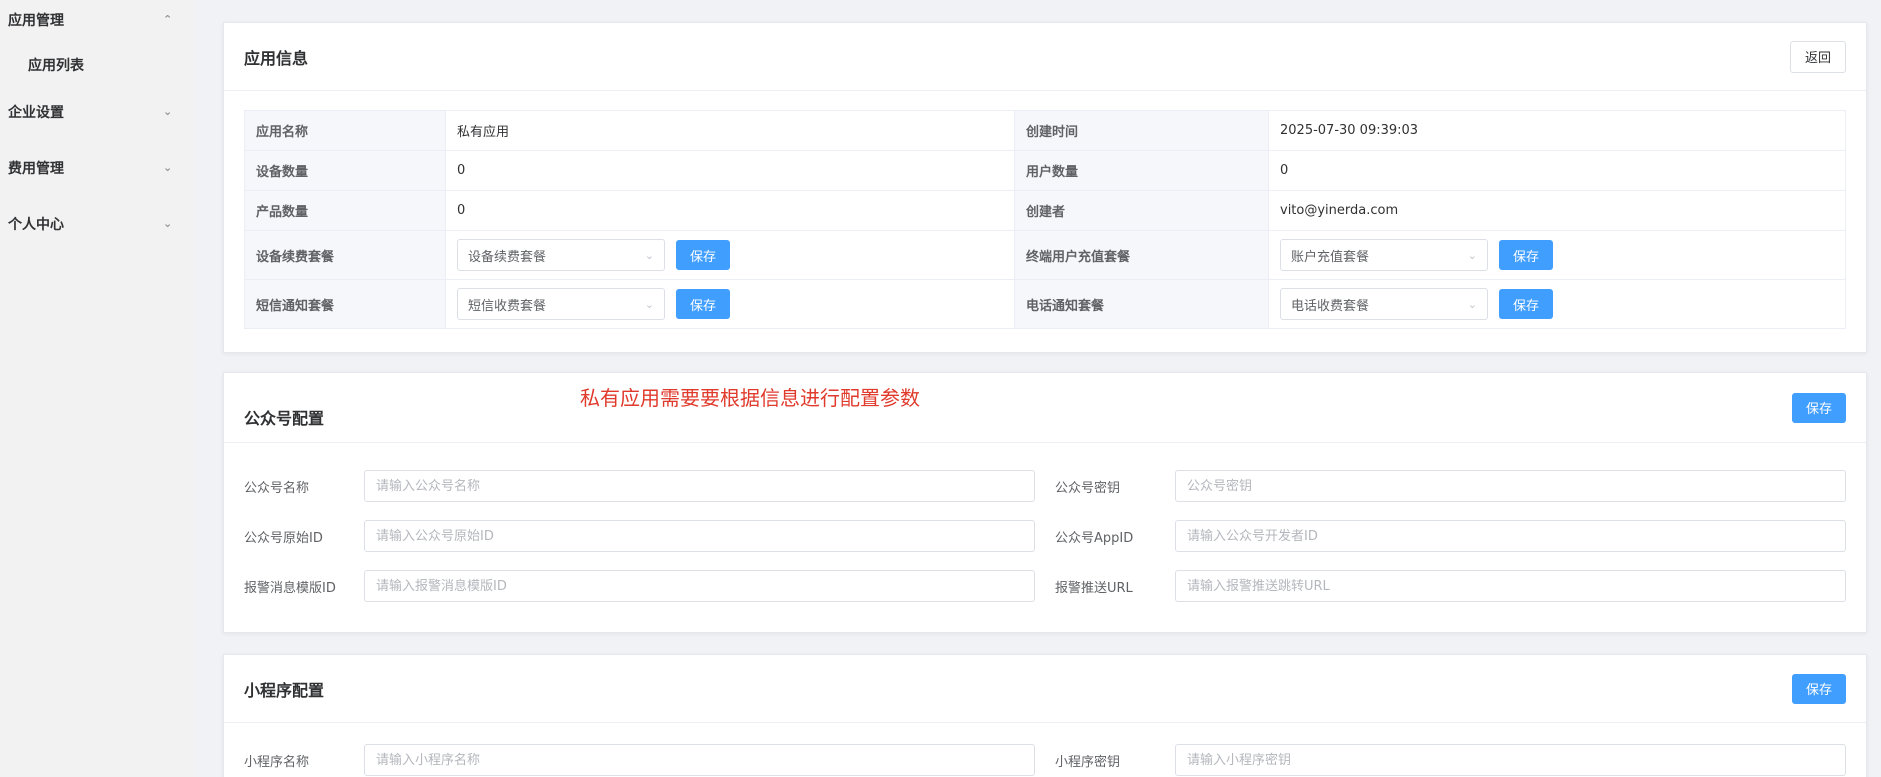 This screenshot has height=777, width=1881. Describe the element at coordinates (277, 762) in the screenshot. I see `form-label: 小程序名称` at that location.